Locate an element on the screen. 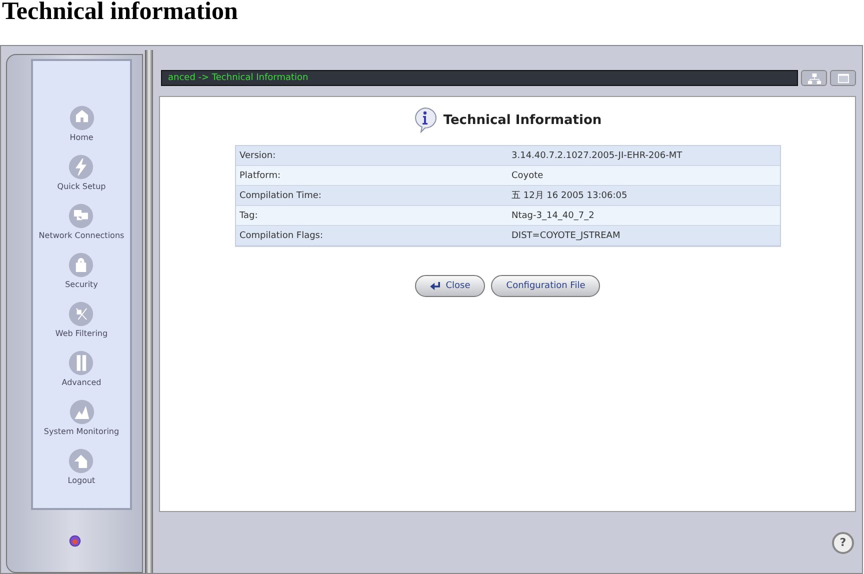 This screenshot has width=864, height=574. network-toolbar-button is located at coordinates (814, 78).